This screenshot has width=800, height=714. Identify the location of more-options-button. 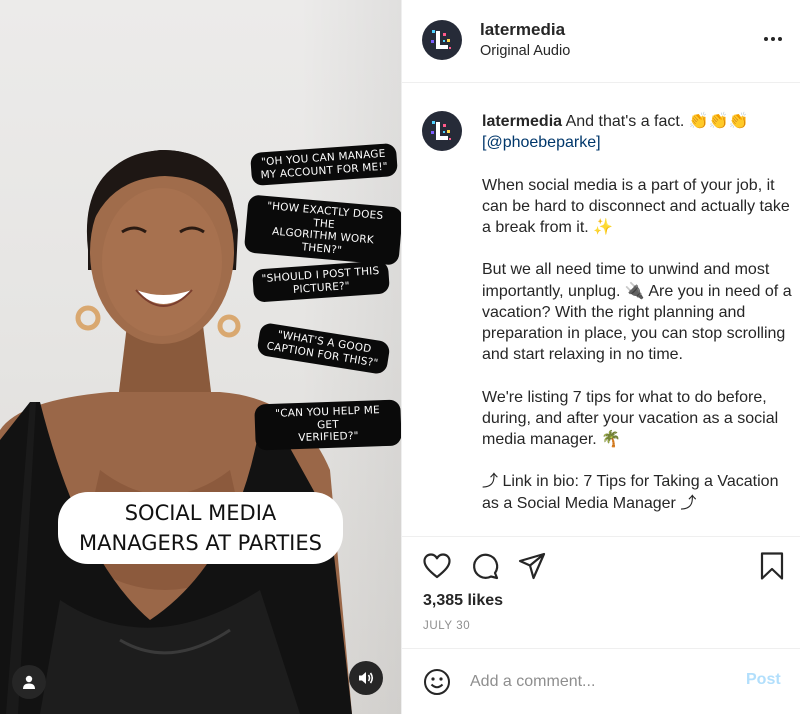
(773, 39).